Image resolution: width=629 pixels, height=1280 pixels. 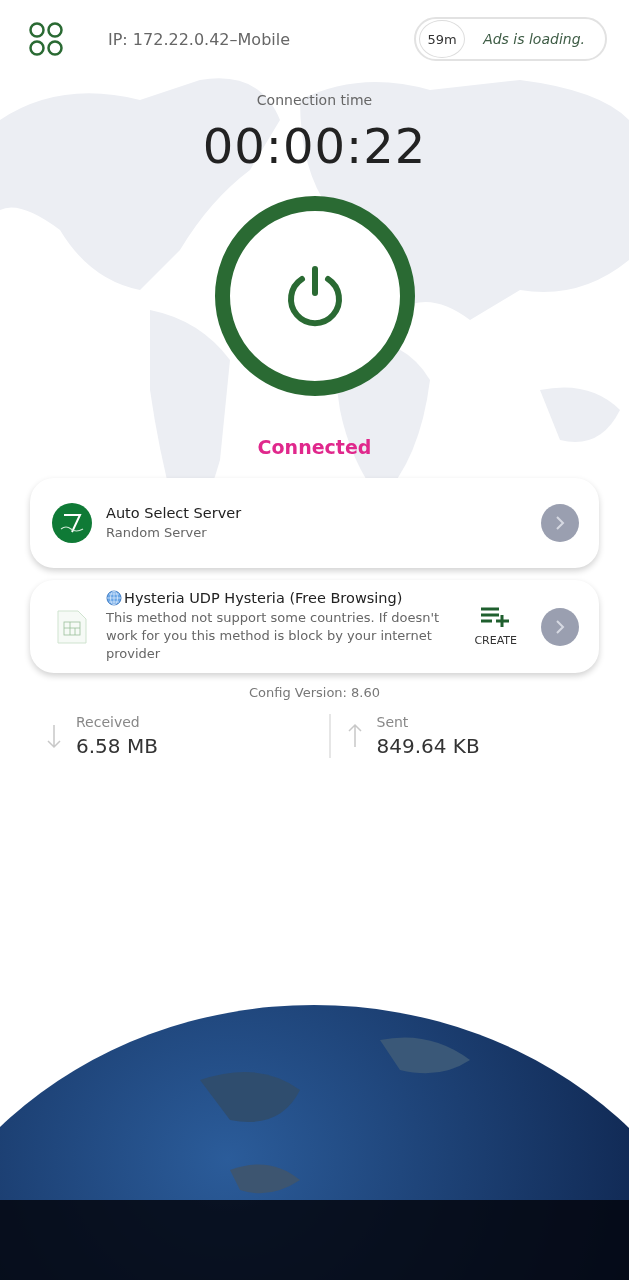 I want to click on ads-pill: 59m Ads is loading., so click(x=510, y=39).